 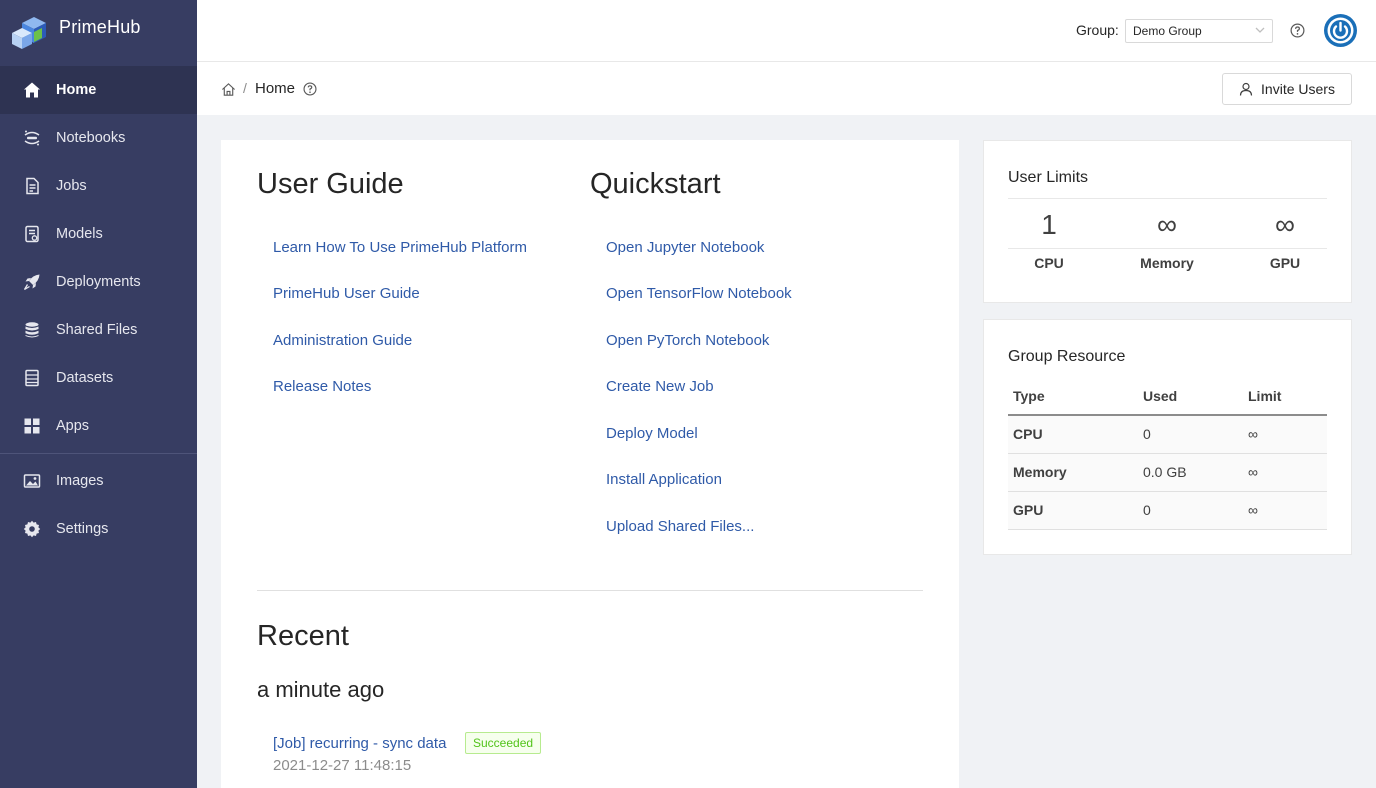 What do you see at coordinates (228, 89) in the screenshot?
I see `breadcrumb-home-icon` at bounding box center [228, 89].